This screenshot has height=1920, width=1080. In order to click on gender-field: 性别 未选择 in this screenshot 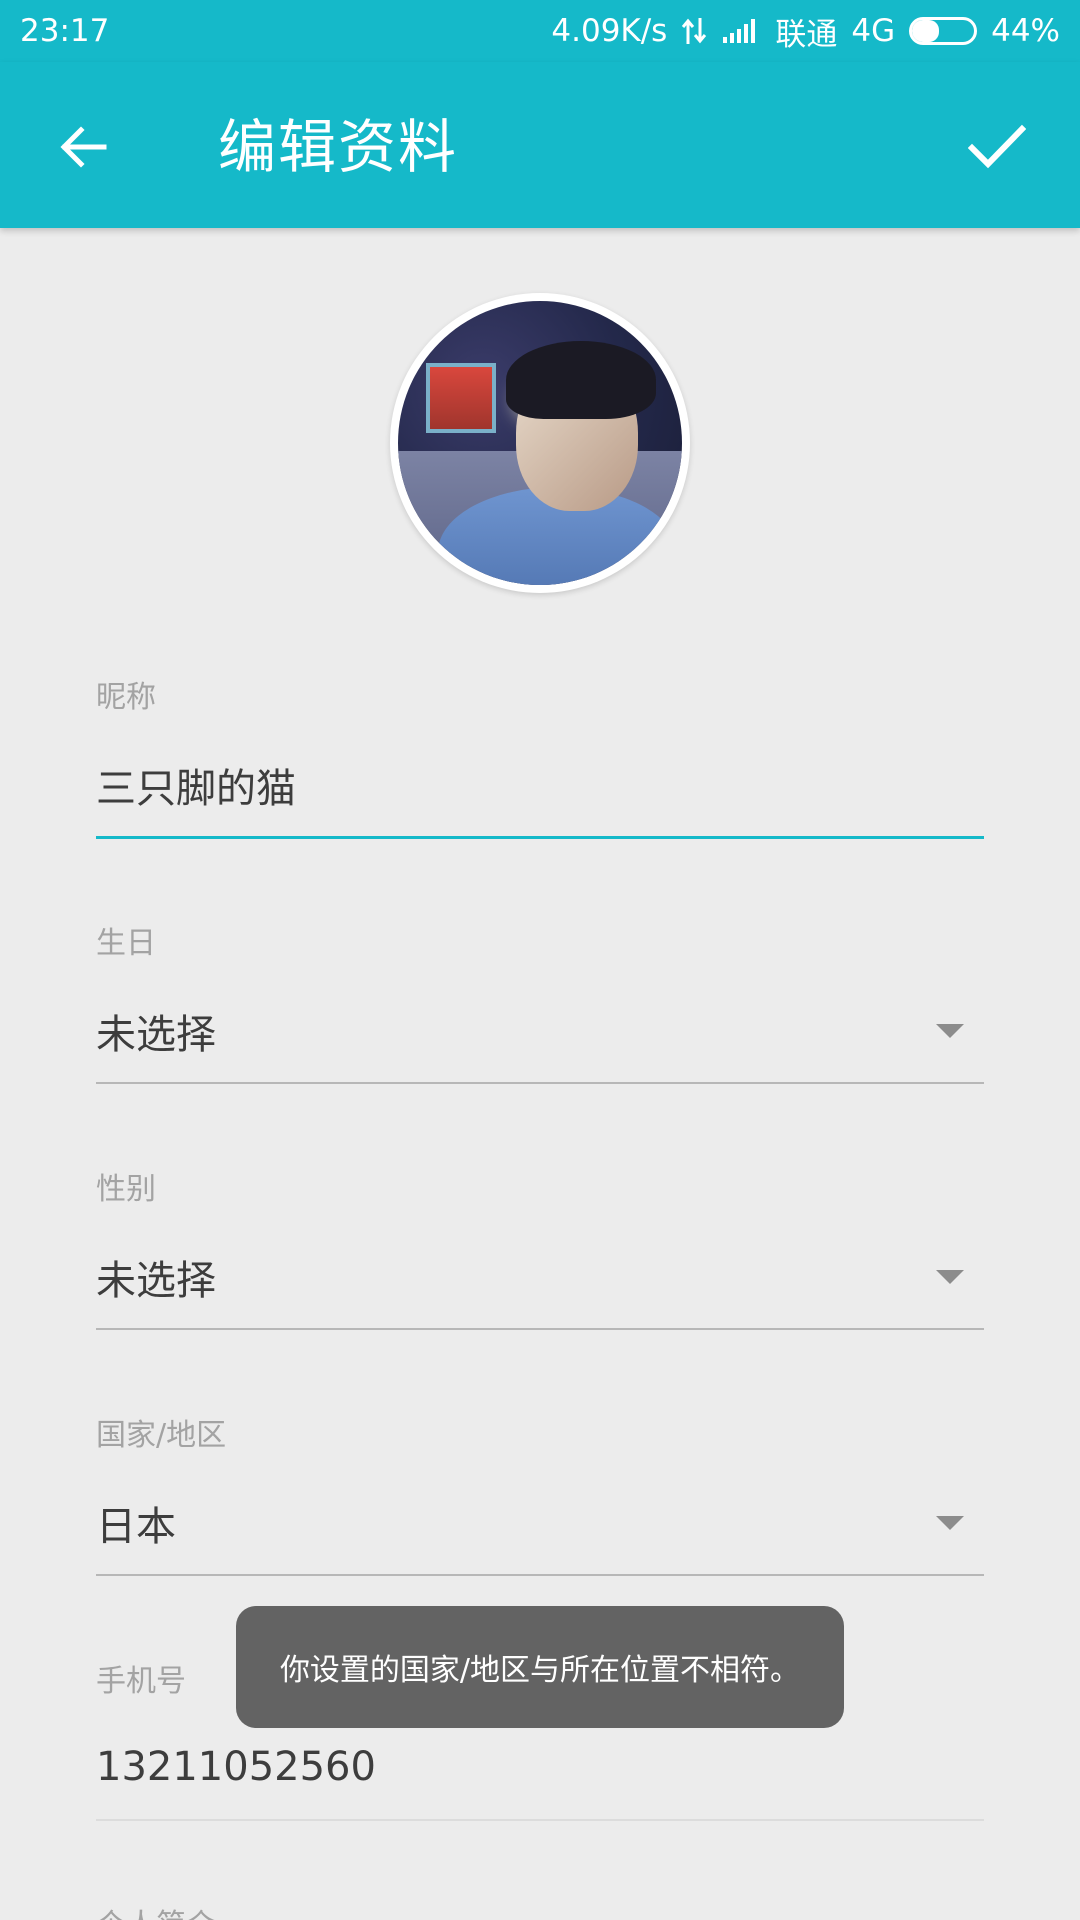, I will do `click(540, 1249)`.